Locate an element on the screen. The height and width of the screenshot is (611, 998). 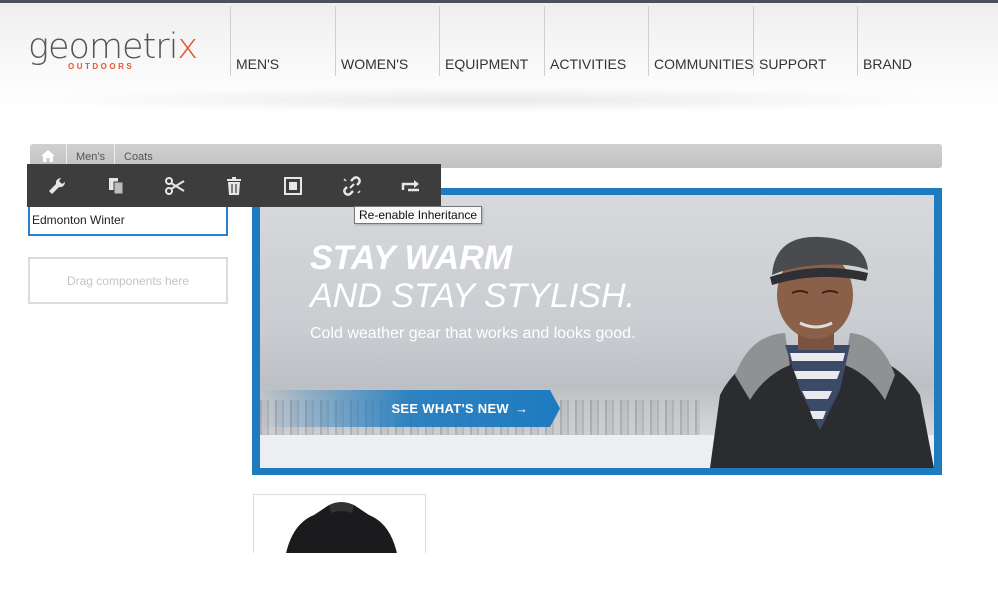
brand-logo: geometrix OUTDOORS is located at coordinates (113, 49).